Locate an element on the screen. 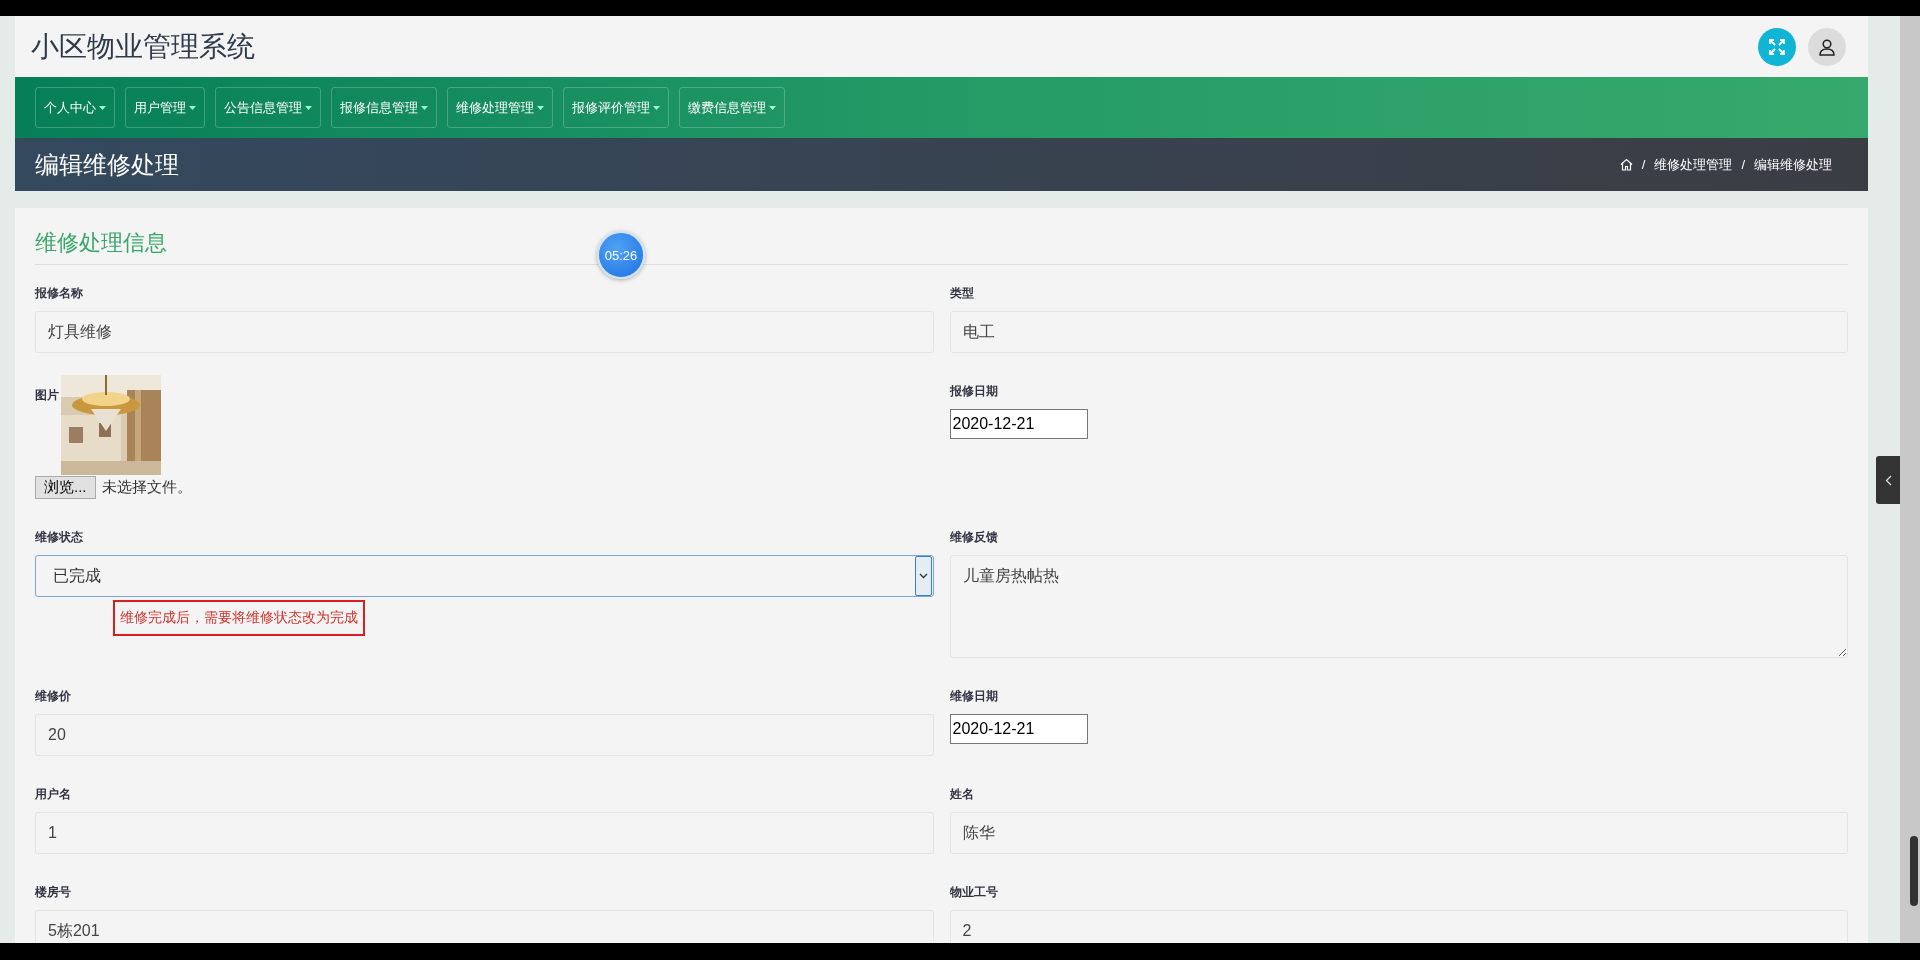 This screenshot has height=960, width=1920. expand-icon is located at coordinates (1777, 46).